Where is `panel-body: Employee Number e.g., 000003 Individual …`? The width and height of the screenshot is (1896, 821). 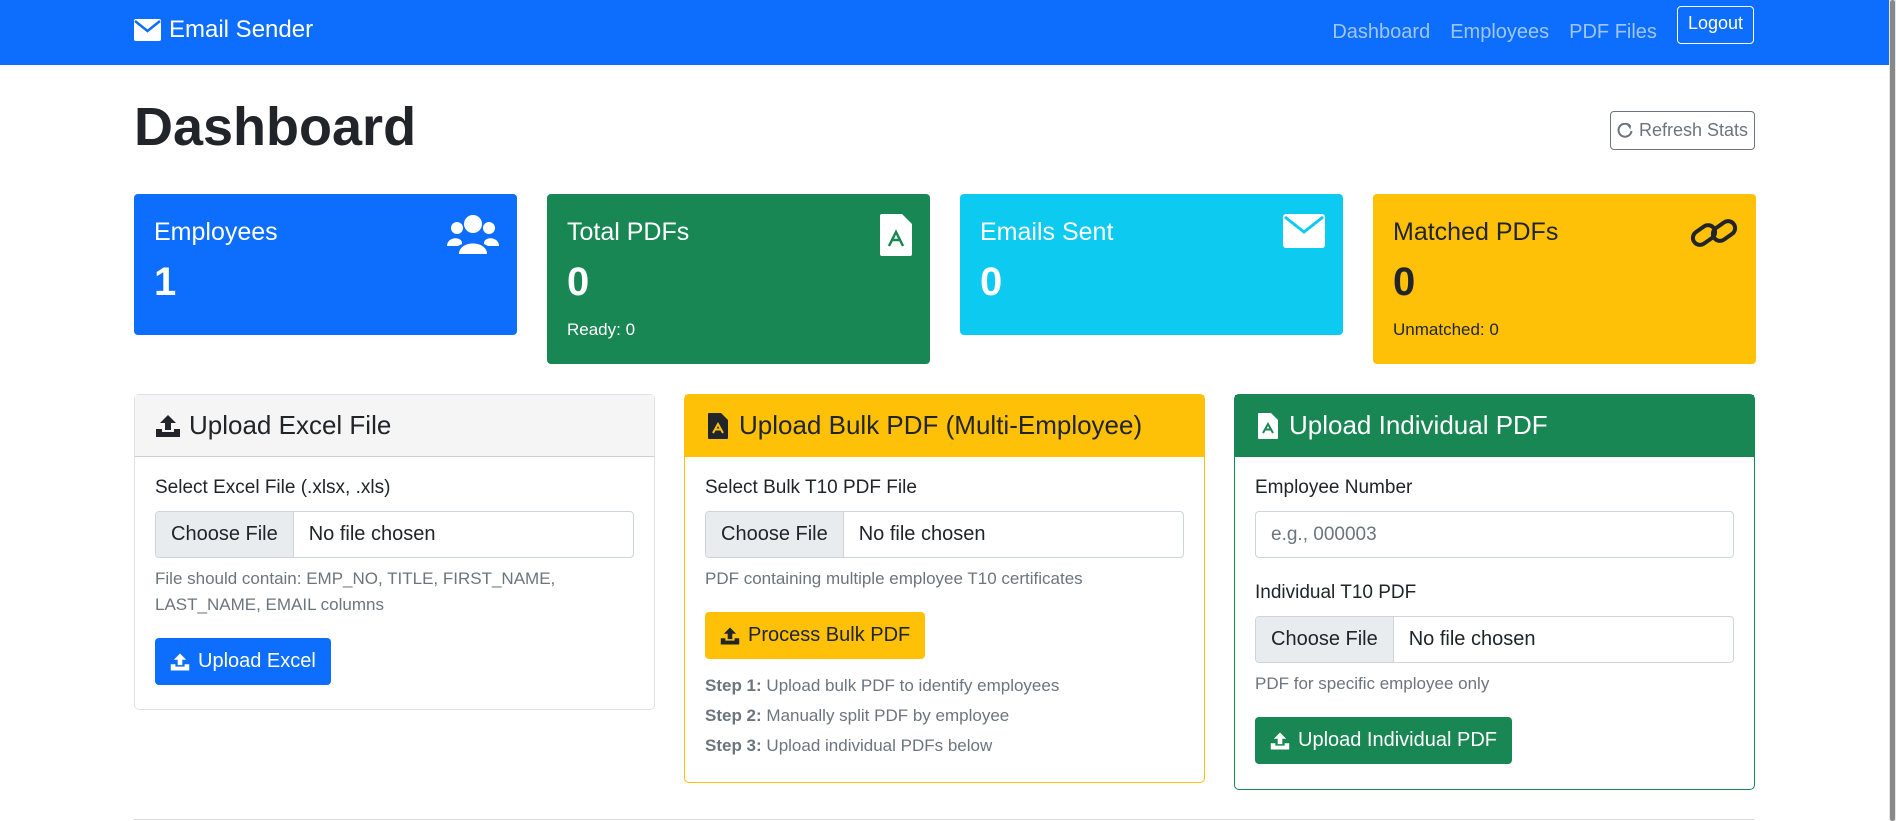 panel-body: Employee Number e.g., 000003 Individual … is located at coordinates (1494, 620).